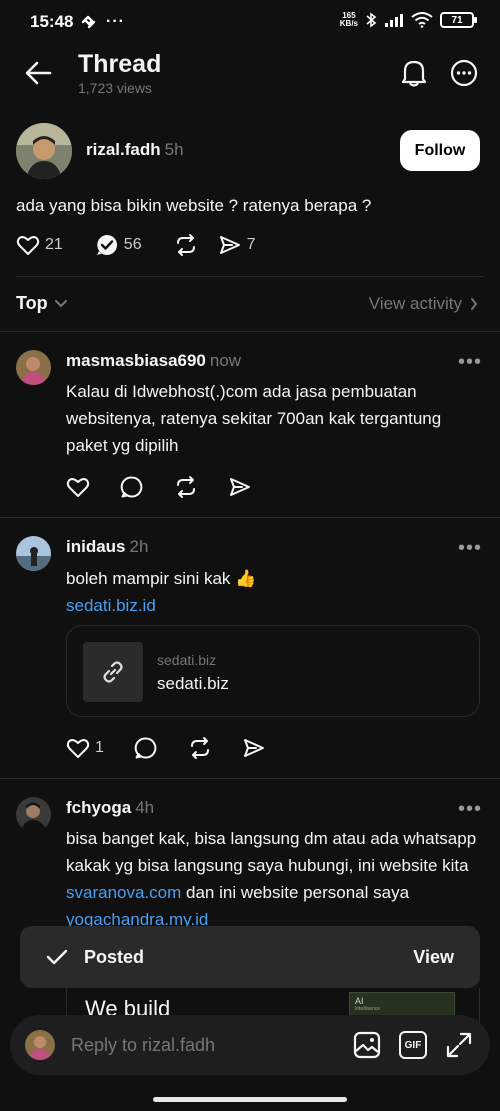 The width and height of the screenshot is (500, 1111). I want to click on bell-icon, so click(414, 73).